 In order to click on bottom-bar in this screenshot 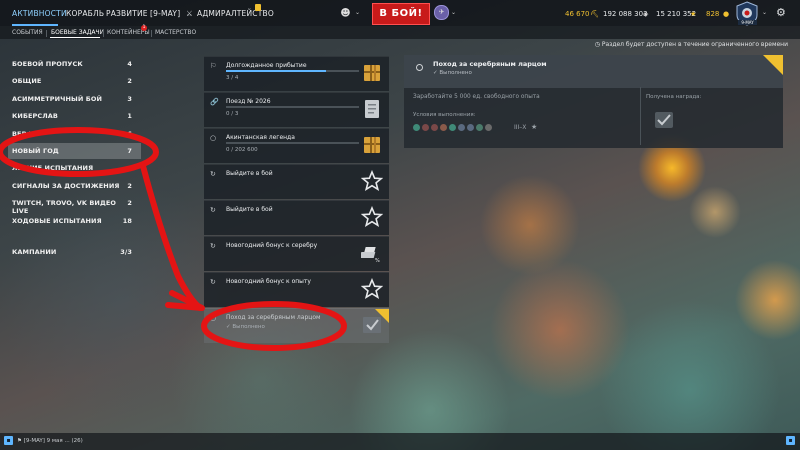, I will do `click(400, 441)`.